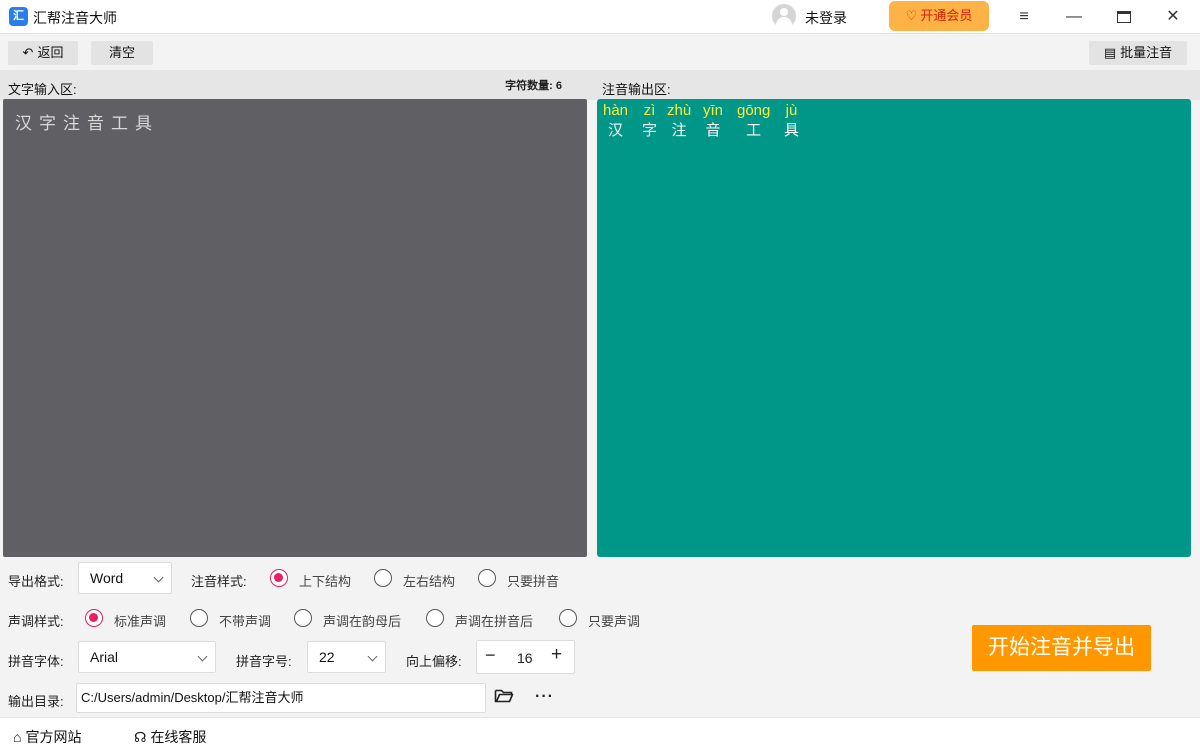 The image size is (1200, 747). Describe the element at coordinates (264, 661) in the screenshot. I see `pinyin-size-label: 拼音字号:` at that location.